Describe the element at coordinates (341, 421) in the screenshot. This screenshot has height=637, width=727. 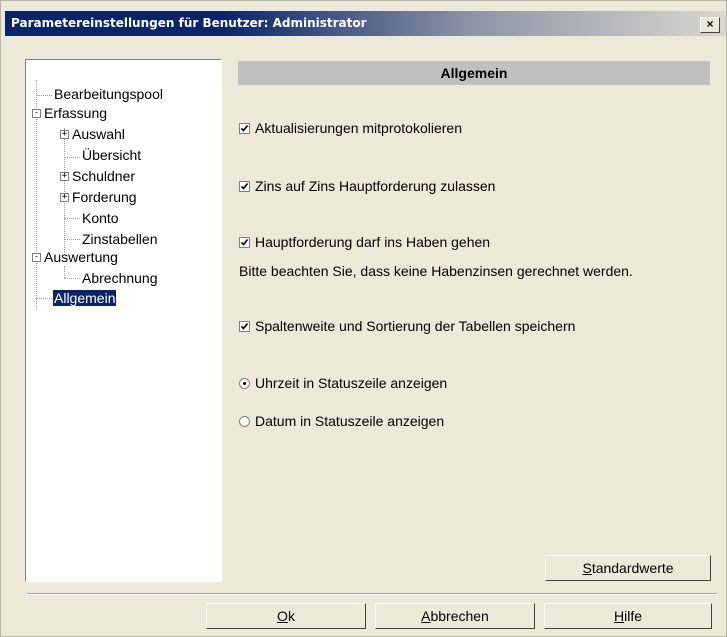
I see `radio-datum: Datum in Statuszeile anzeigen` at that location.